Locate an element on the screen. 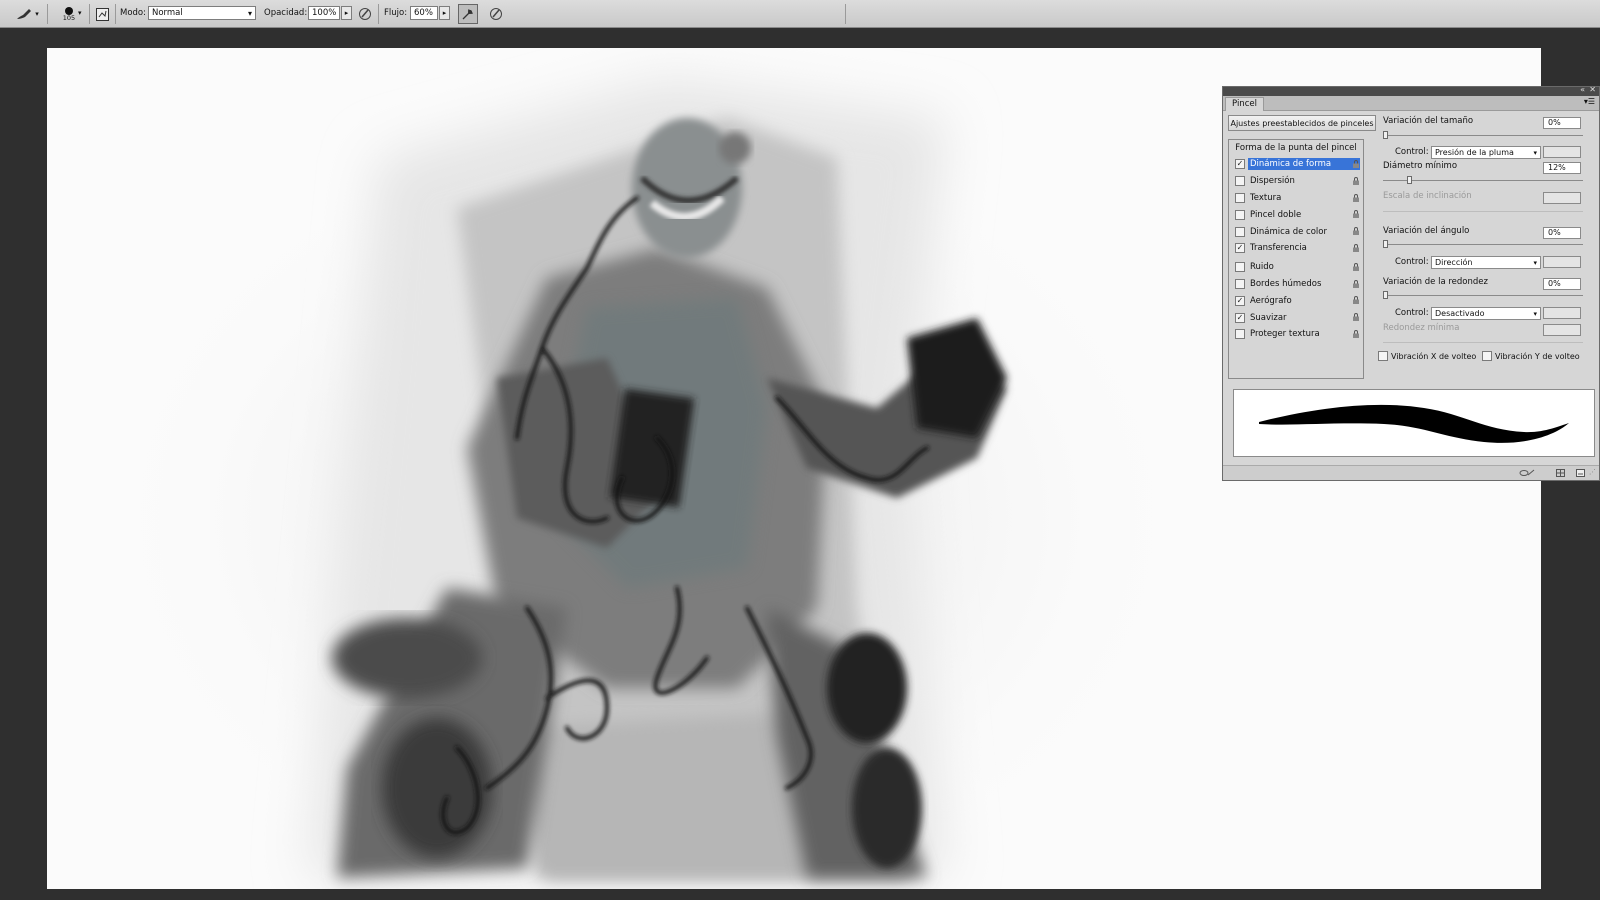 The height and width of the screenshot is (900, 1600). brush-category-item: ✓ Dinámica de forma is located at coordinates (1296, 164).